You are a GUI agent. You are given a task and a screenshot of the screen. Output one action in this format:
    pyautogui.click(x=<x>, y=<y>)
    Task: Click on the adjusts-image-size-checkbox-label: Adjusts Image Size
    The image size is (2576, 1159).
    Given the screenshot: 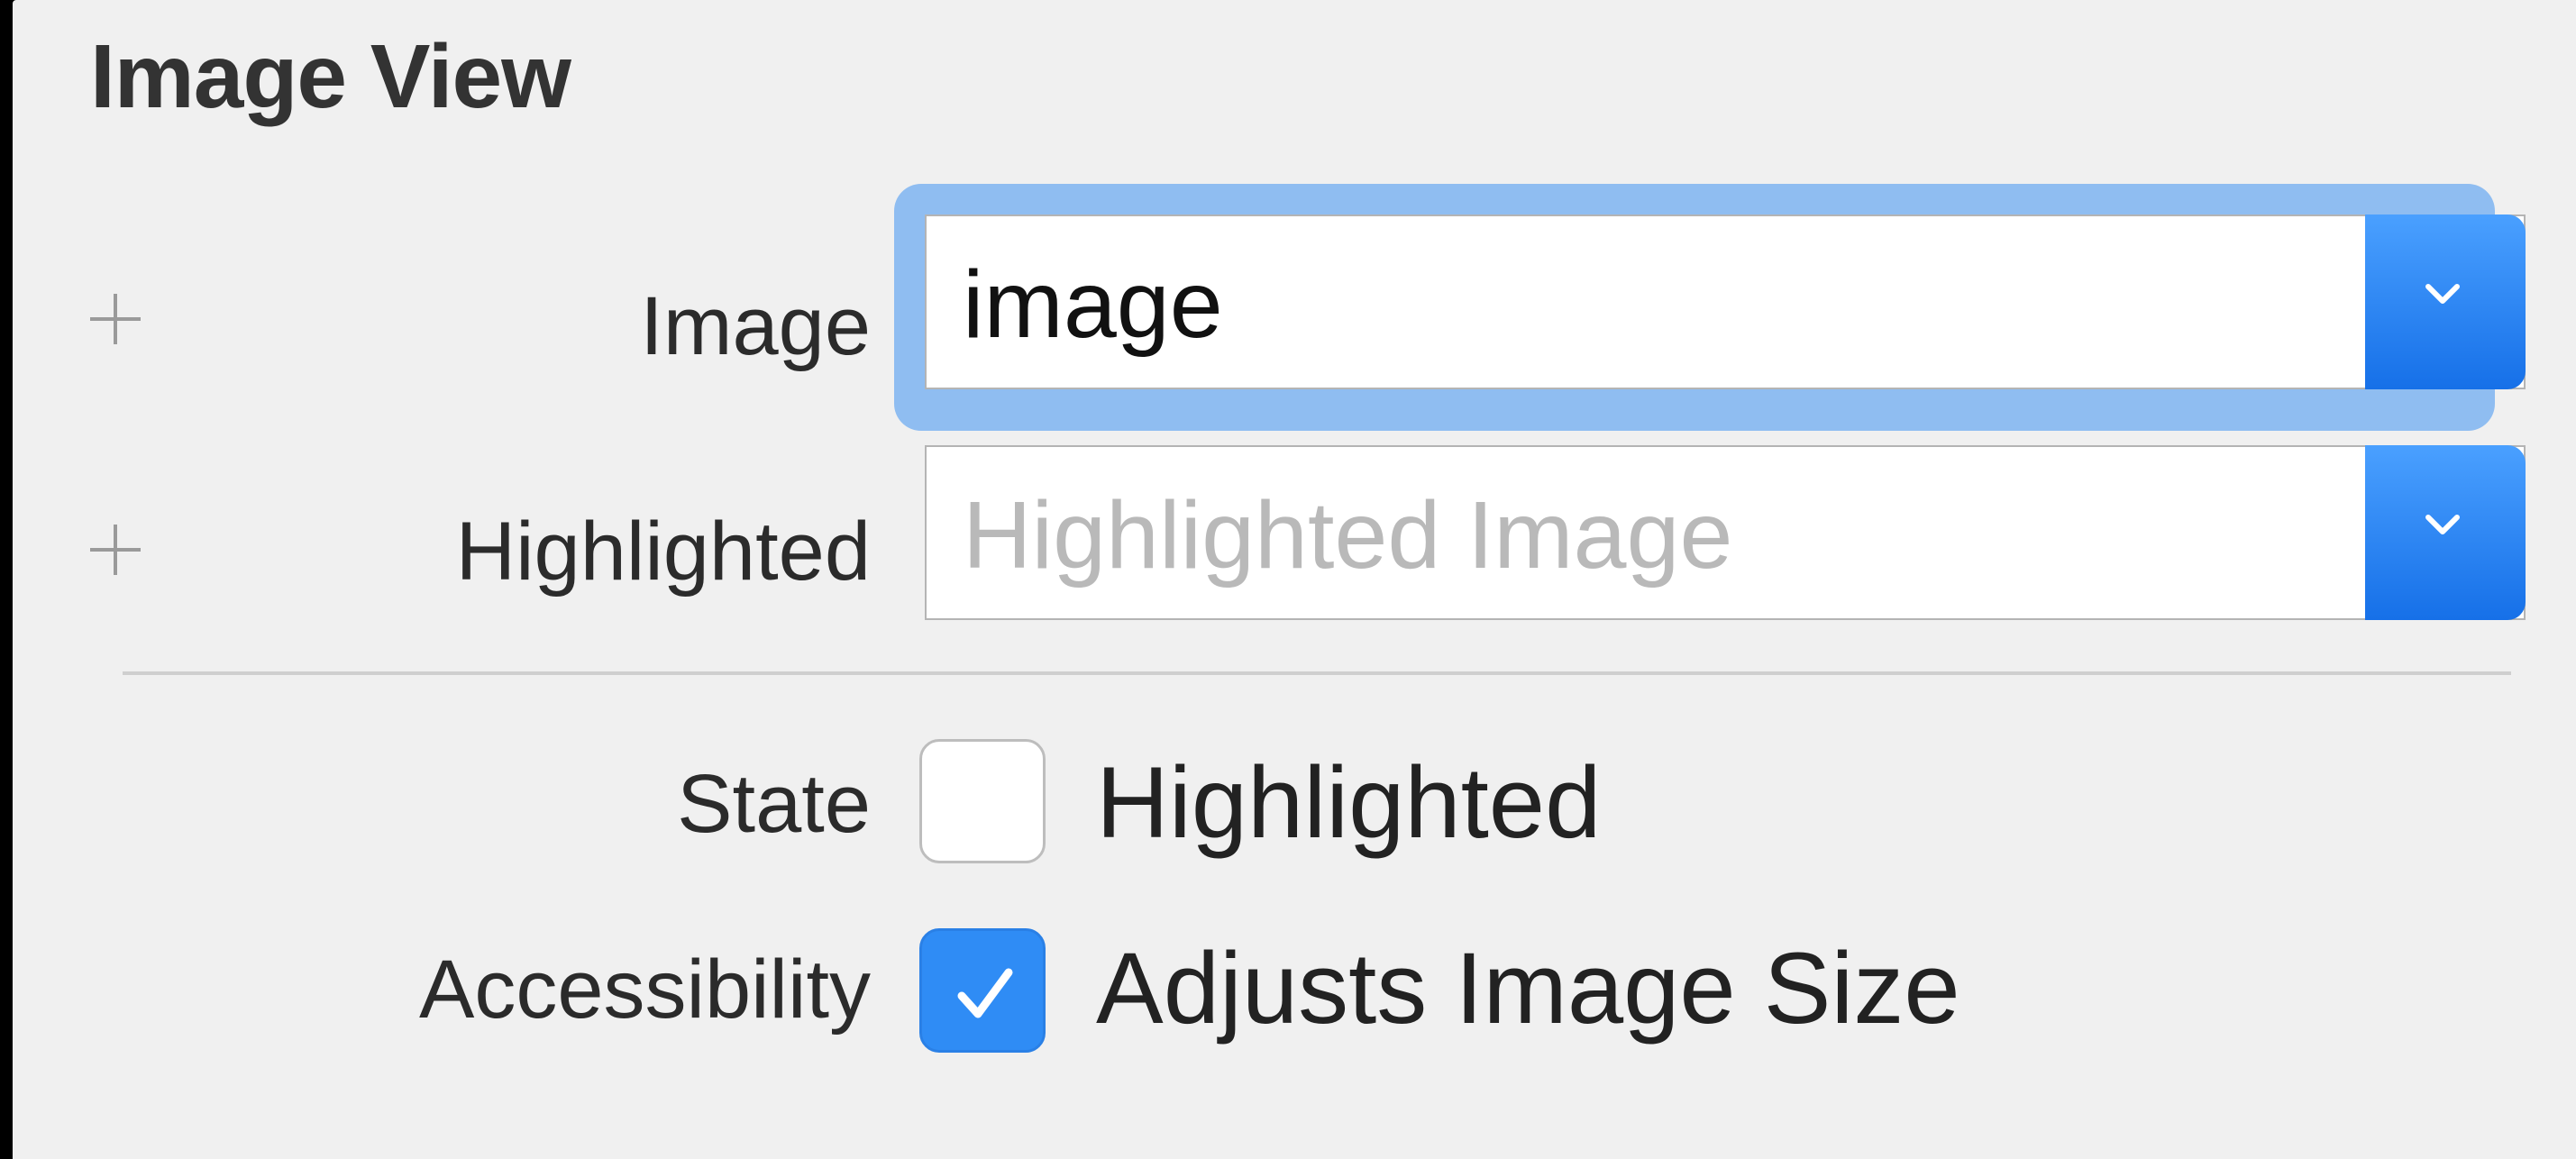 What is the action you would take?
    pyautogui.click(x=1528, y=988)
    